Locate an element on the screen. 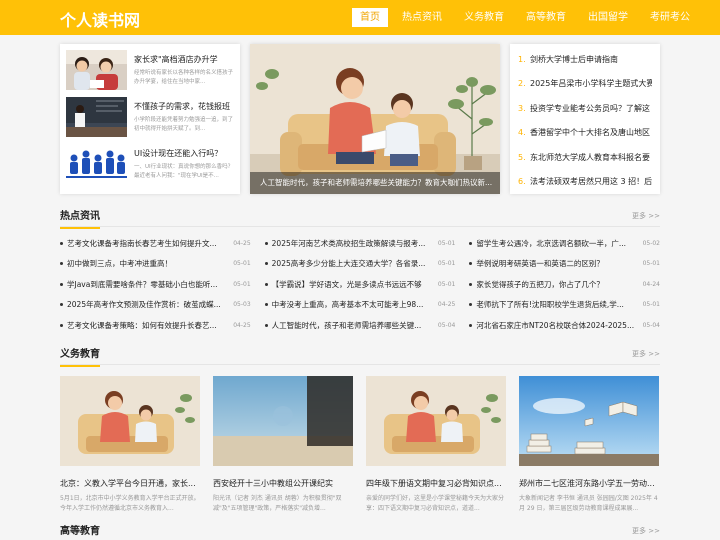  ranking-item: 6. 法考法硕双考居然只用这 3 招！后 is located at coordinates (585, 182).